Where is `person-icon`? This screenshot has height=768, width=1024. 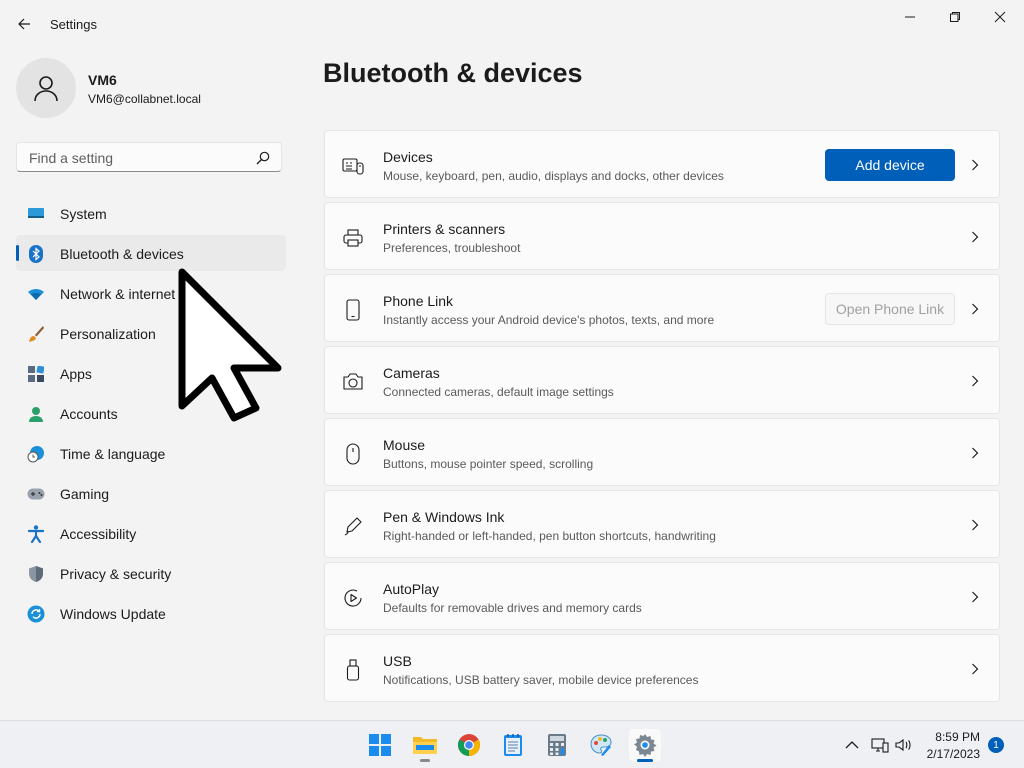 person-icon is located at coordinates (36, 414).